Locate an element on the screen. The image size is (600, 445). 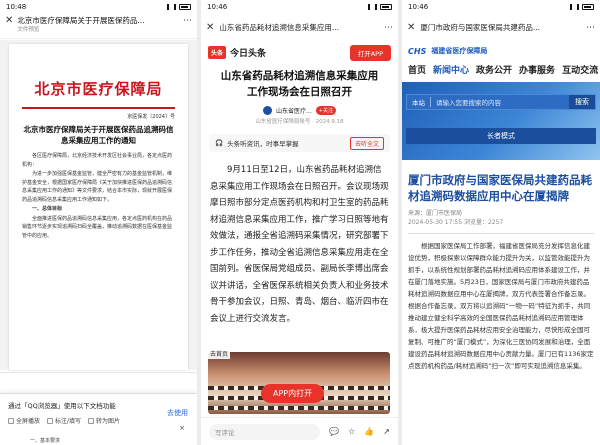
article-headline: 厦门市政府与国家医保局共建药品耗材追溯码数据应用中心在厦揭牌 is located at coordinates (500, 188).